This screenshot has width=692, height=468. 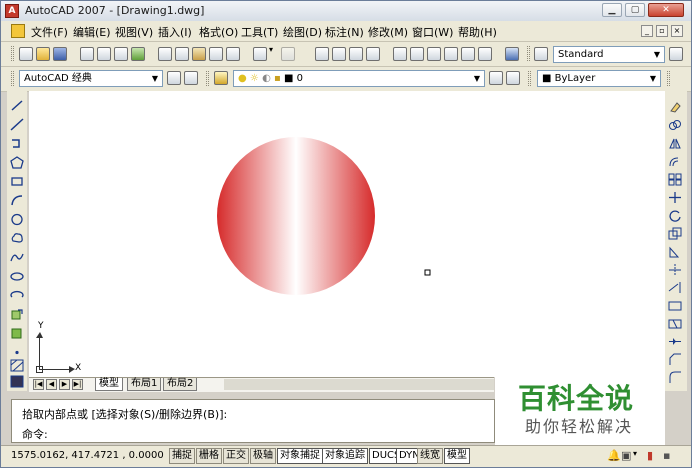 I want to click on ortho-toggle: 正交, so click(x=236, y=456).